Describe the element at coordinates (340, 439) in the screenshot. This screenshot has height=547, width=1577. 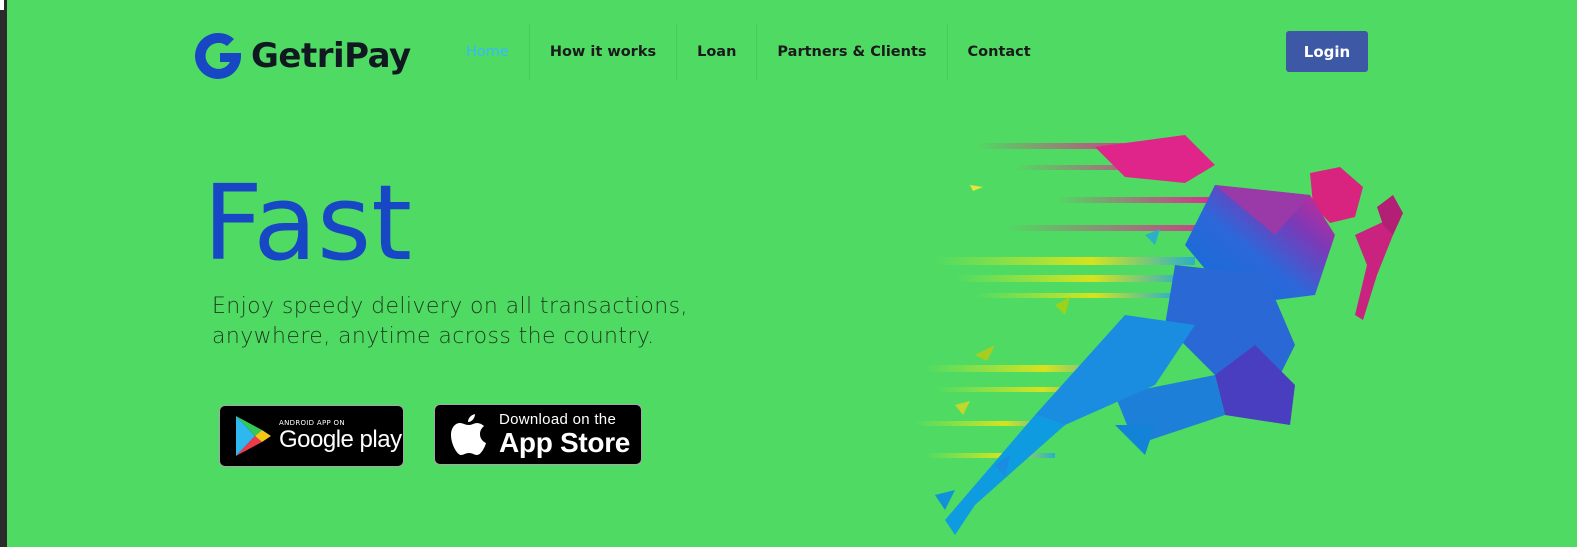
I see `google-play-big-text: Google play` at that location.